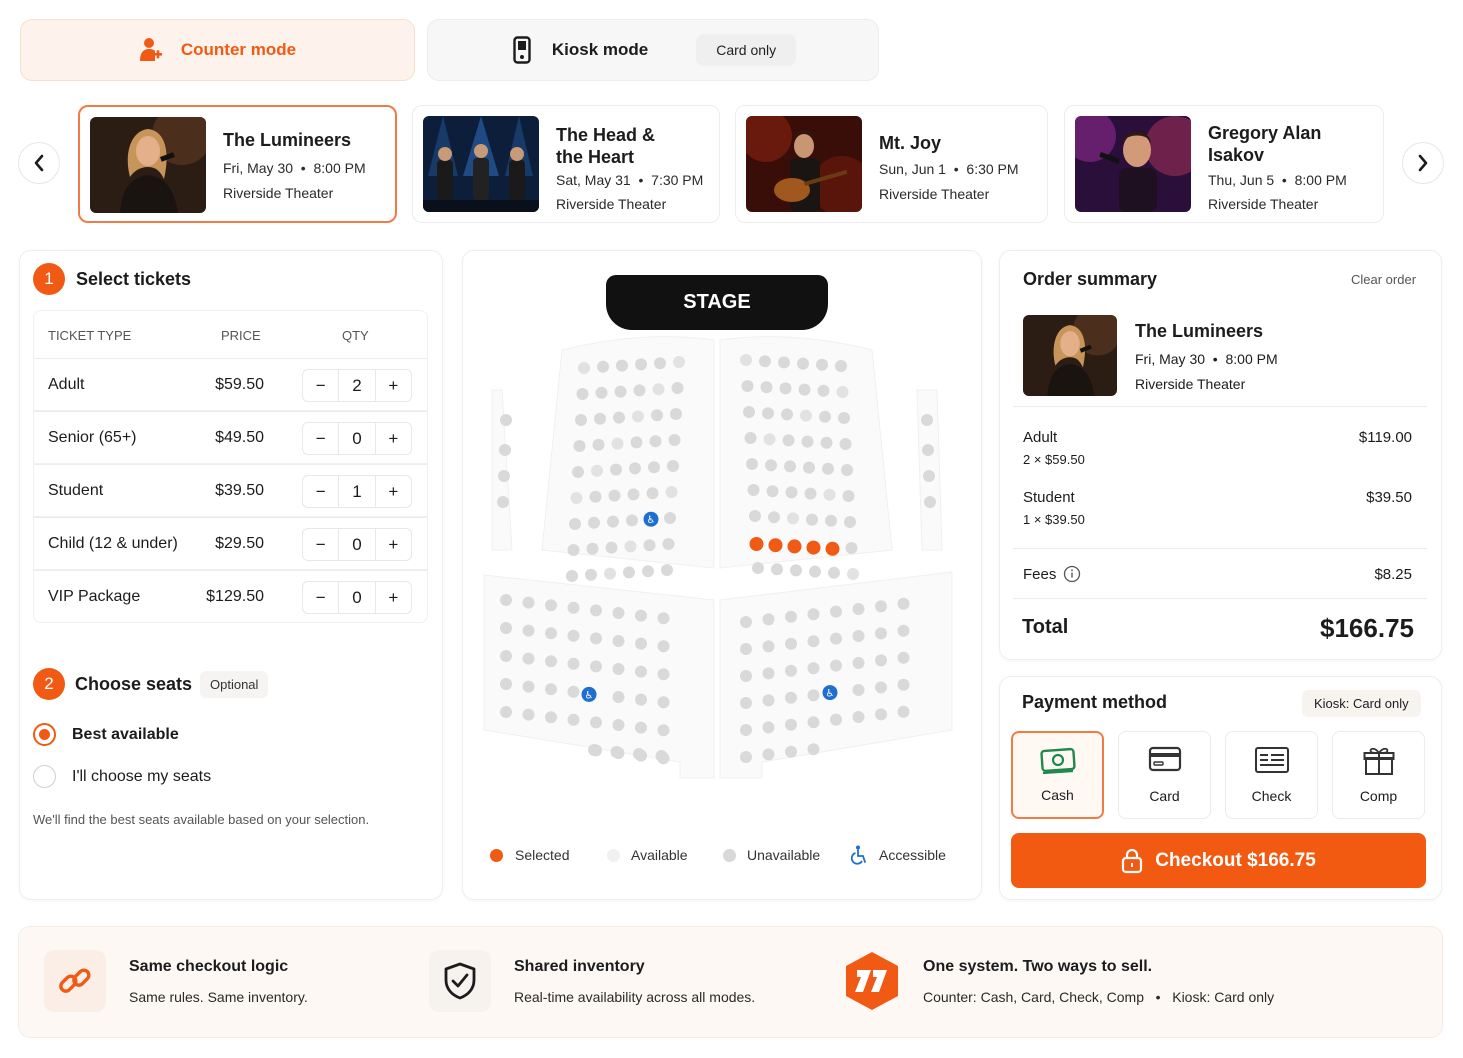 The height and width of the screenshot is (1058, 1463). Describe the element at coordinates (141, 777) in the screenshot. I see `choose-seats-label: I'll choose my seats` at that location.